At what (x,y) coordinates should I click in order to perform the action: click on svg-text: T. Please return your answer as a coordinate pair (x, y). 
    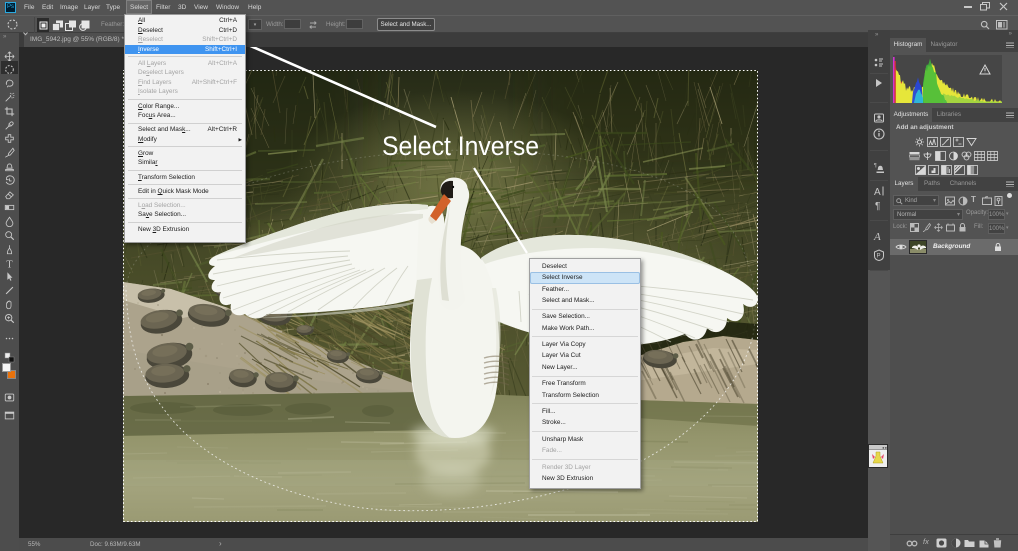
    Looking at the image, I should click on (9, 264).